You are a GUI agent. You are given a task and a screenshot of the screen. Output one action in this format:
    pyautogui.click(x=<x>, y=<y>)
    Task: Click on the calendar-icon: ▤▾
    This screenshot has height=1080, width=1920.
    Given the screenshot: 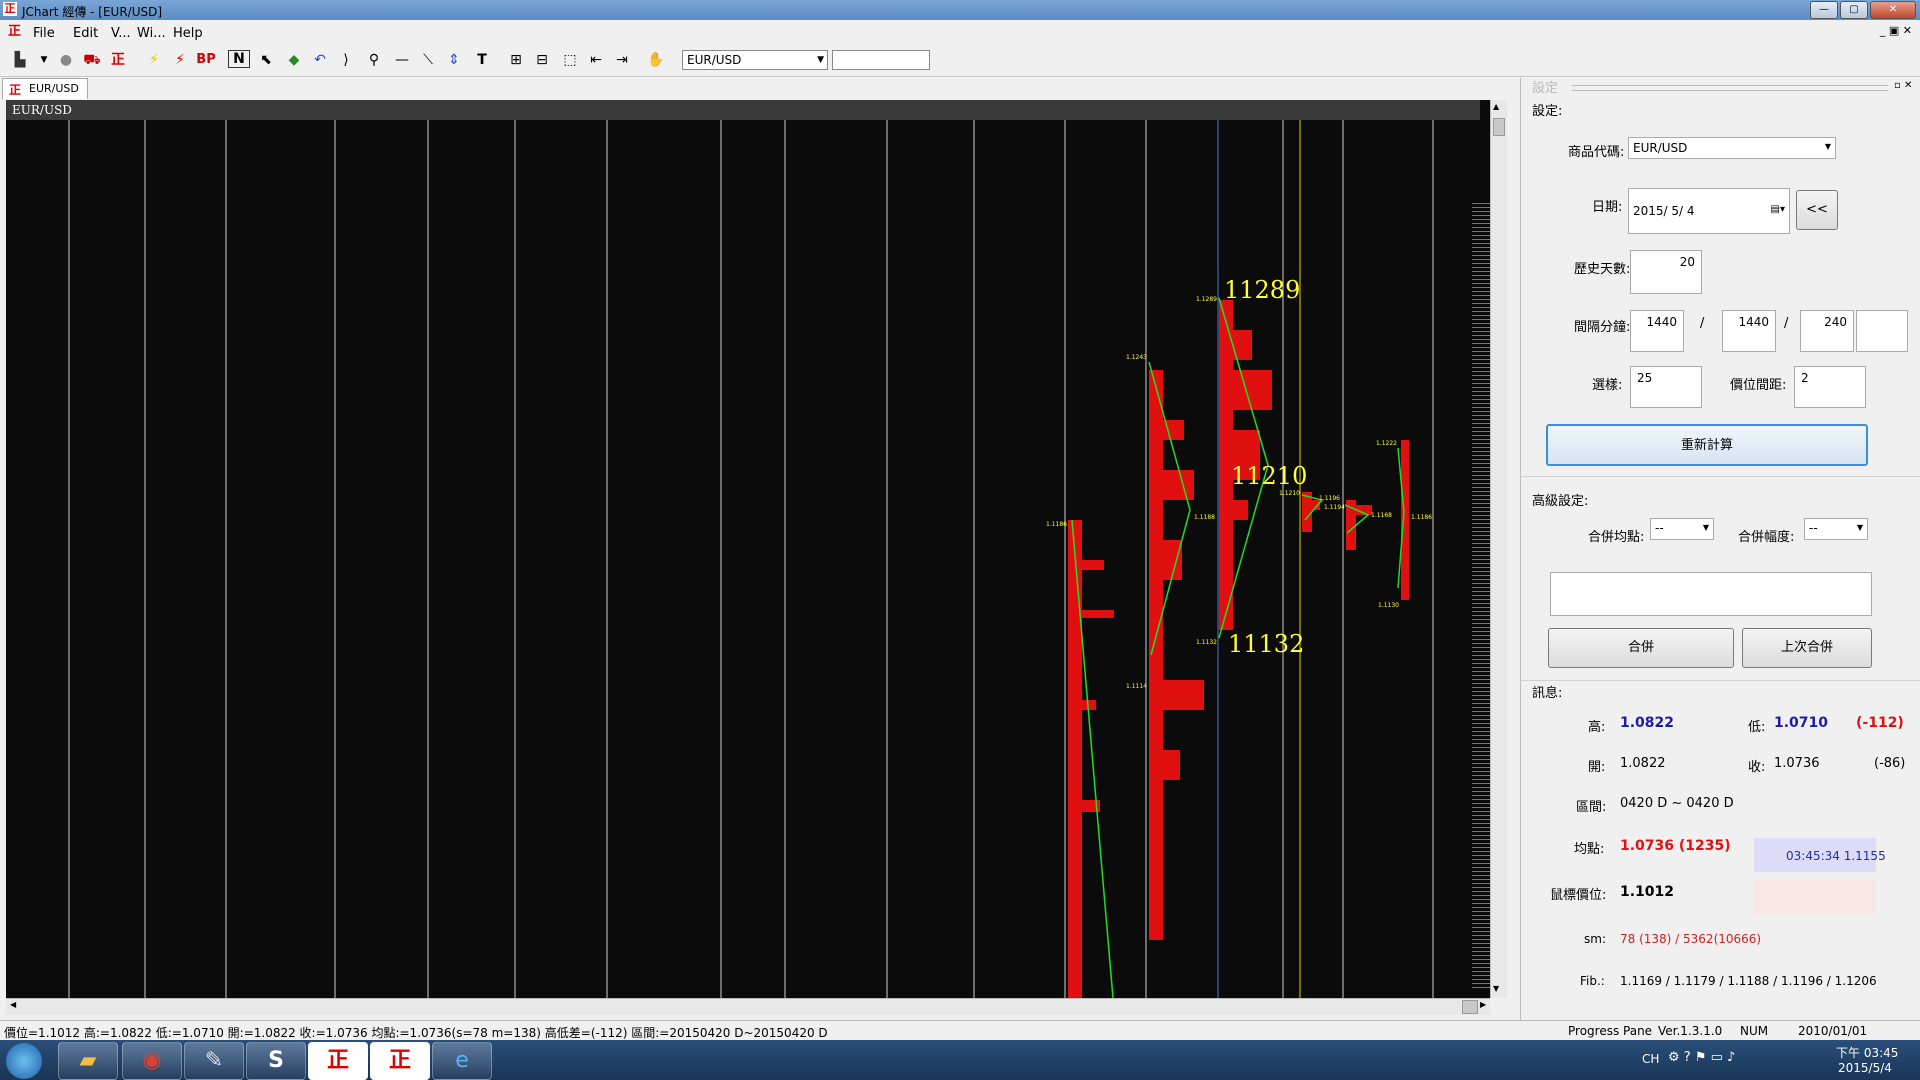 What is the action you would take?
    pyautogui.click(x=1778, y=209)
    